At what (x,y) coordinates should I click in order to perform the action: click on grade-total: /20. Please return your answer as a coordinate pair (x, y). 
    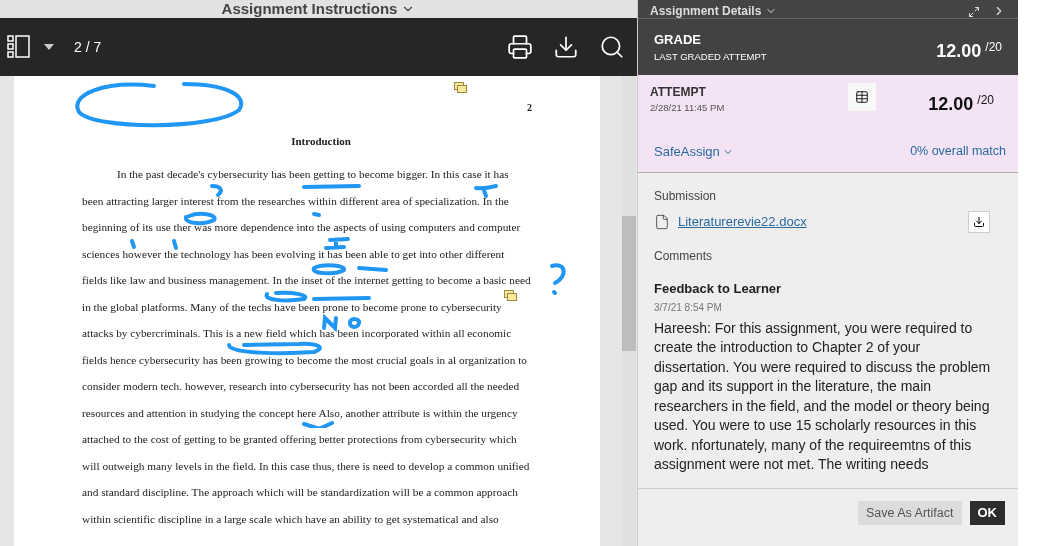
    Looking at the image, I should click on (993, 47).